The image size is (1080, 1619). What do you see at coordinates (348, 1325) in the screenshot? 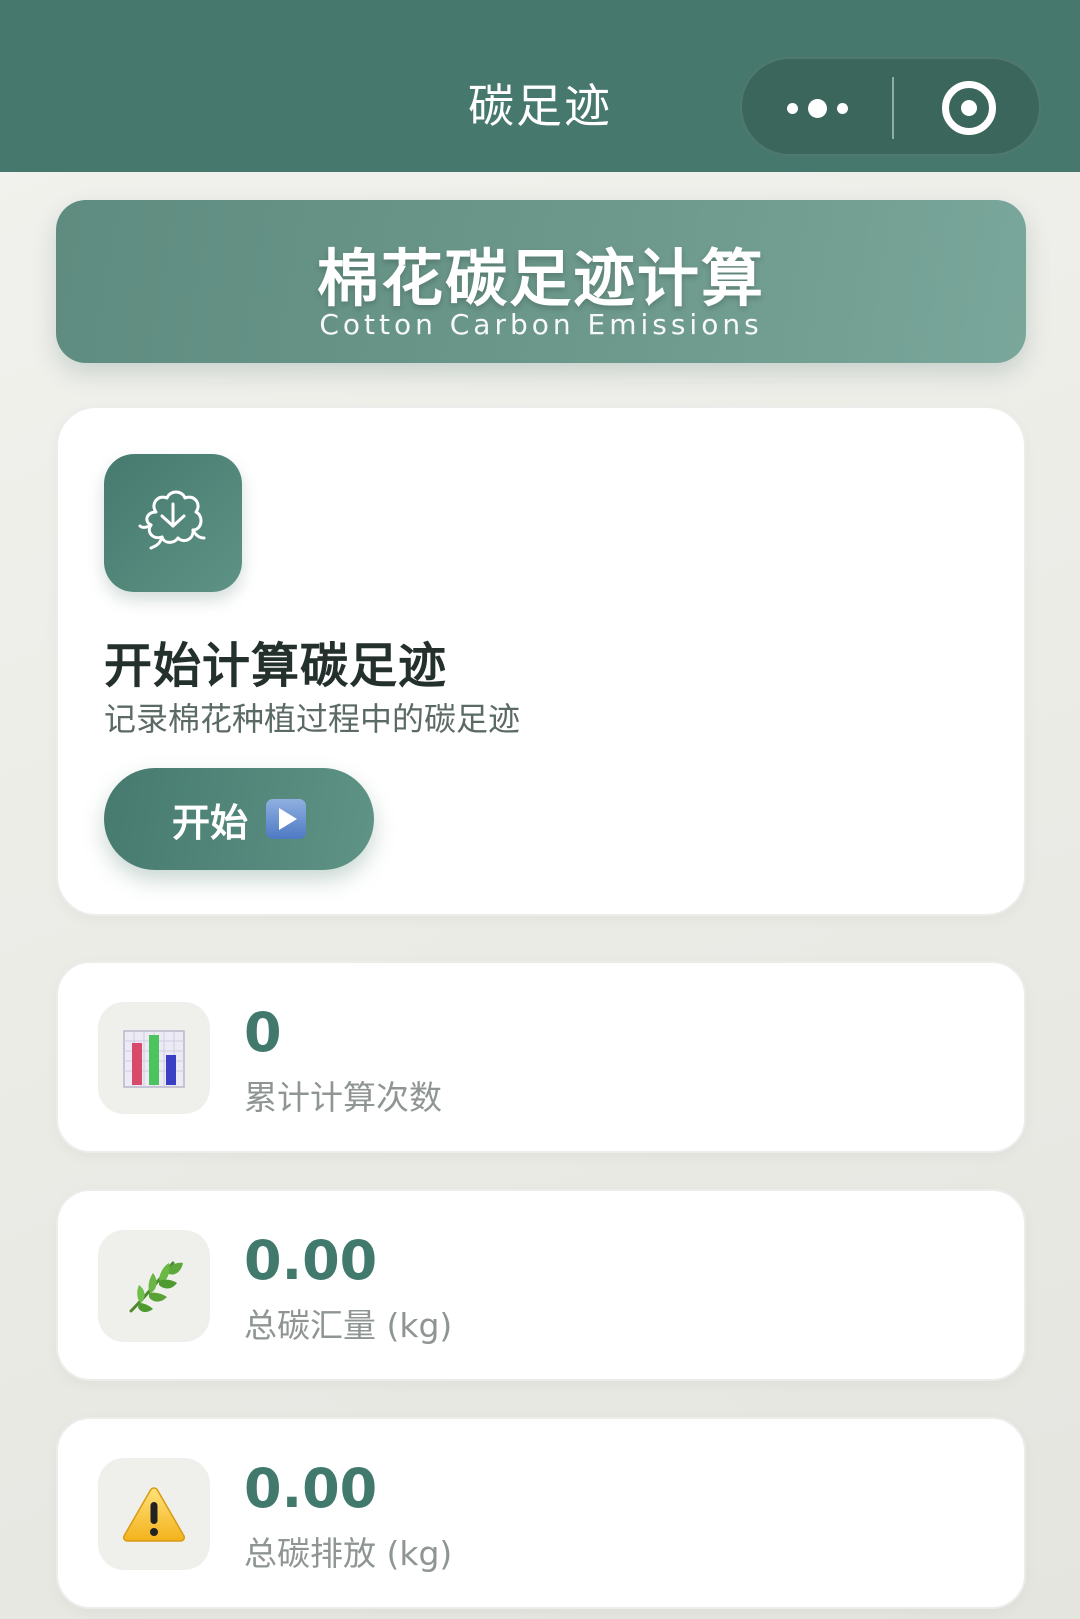
I see `stat-label: 总碳汇量 (kg)` at bounding box center [348, 1325].